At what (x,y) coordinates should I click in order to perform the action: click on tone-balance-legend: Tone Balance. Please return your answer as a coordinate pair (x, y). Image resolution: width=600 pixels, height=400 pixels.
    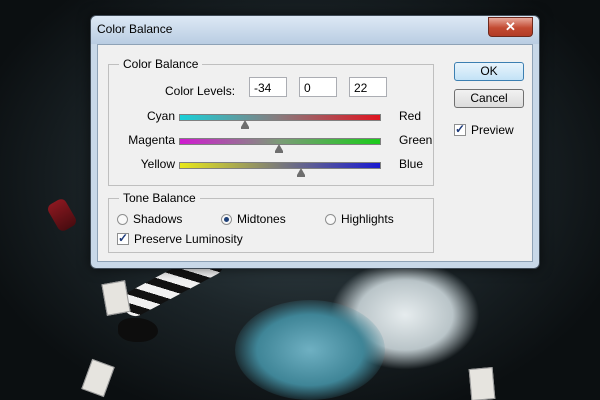
    Looking at the image, I should click on (159, 198).